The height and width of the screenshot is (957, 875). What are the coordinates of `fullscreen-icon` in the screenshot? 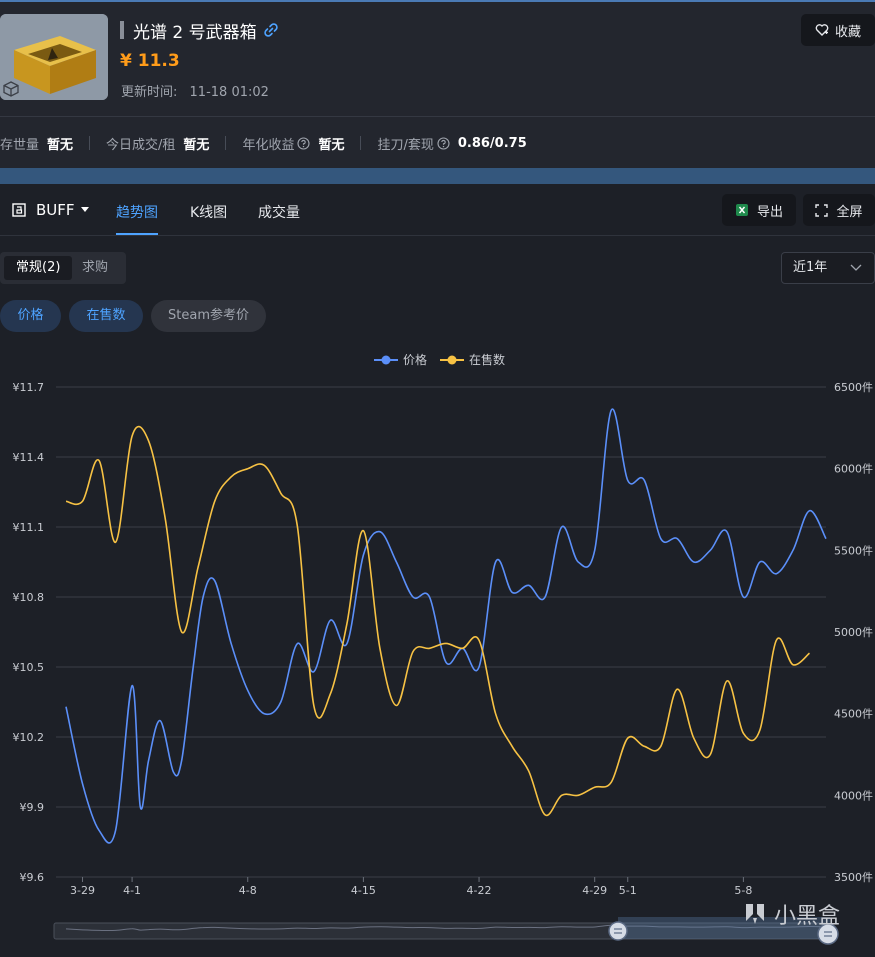 It's located at (822, 210).